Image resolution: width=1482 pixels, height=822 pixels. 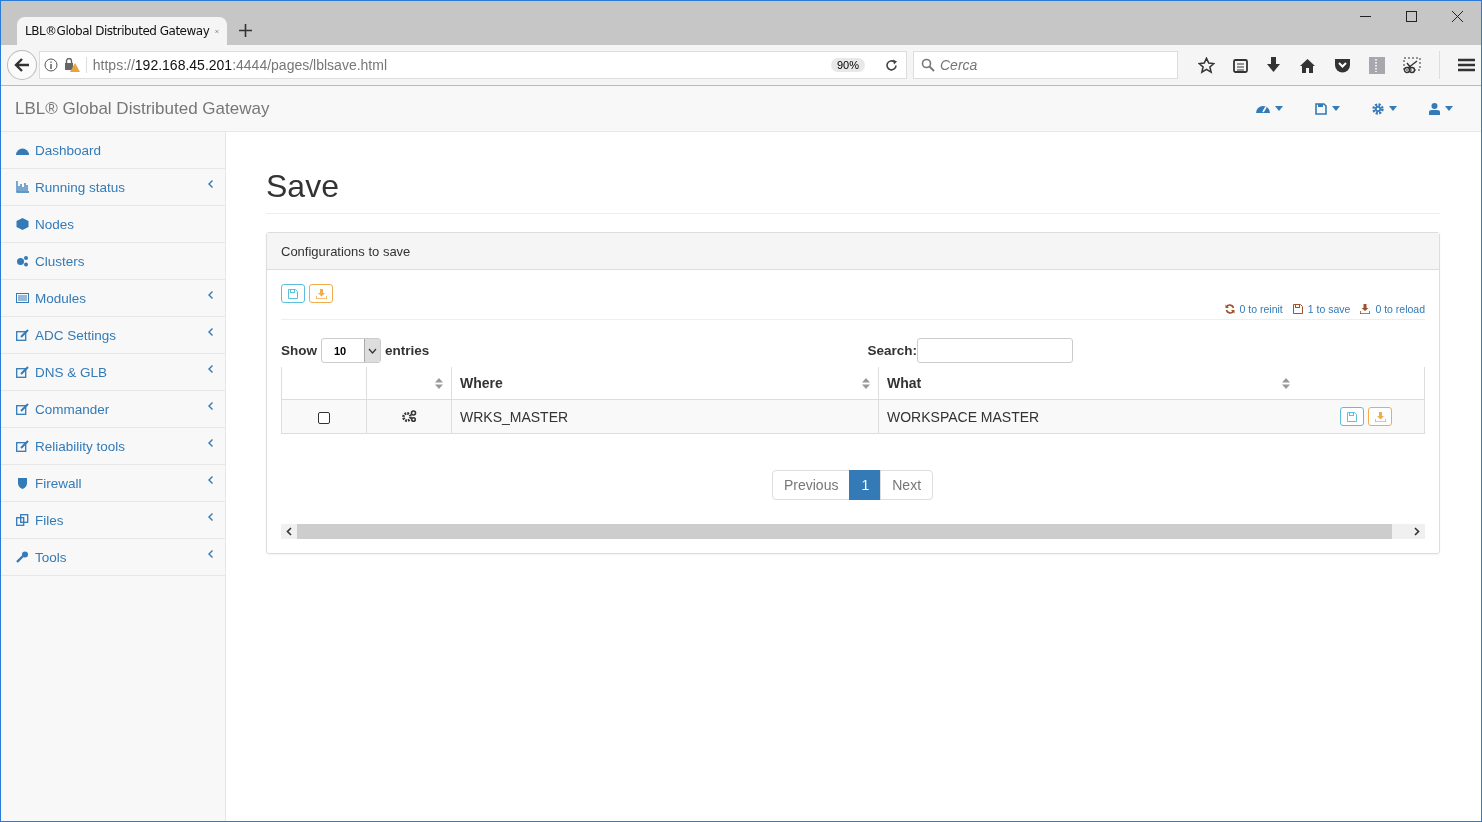 I want to click on warning-lock-icon, so click(x=71, y=65).